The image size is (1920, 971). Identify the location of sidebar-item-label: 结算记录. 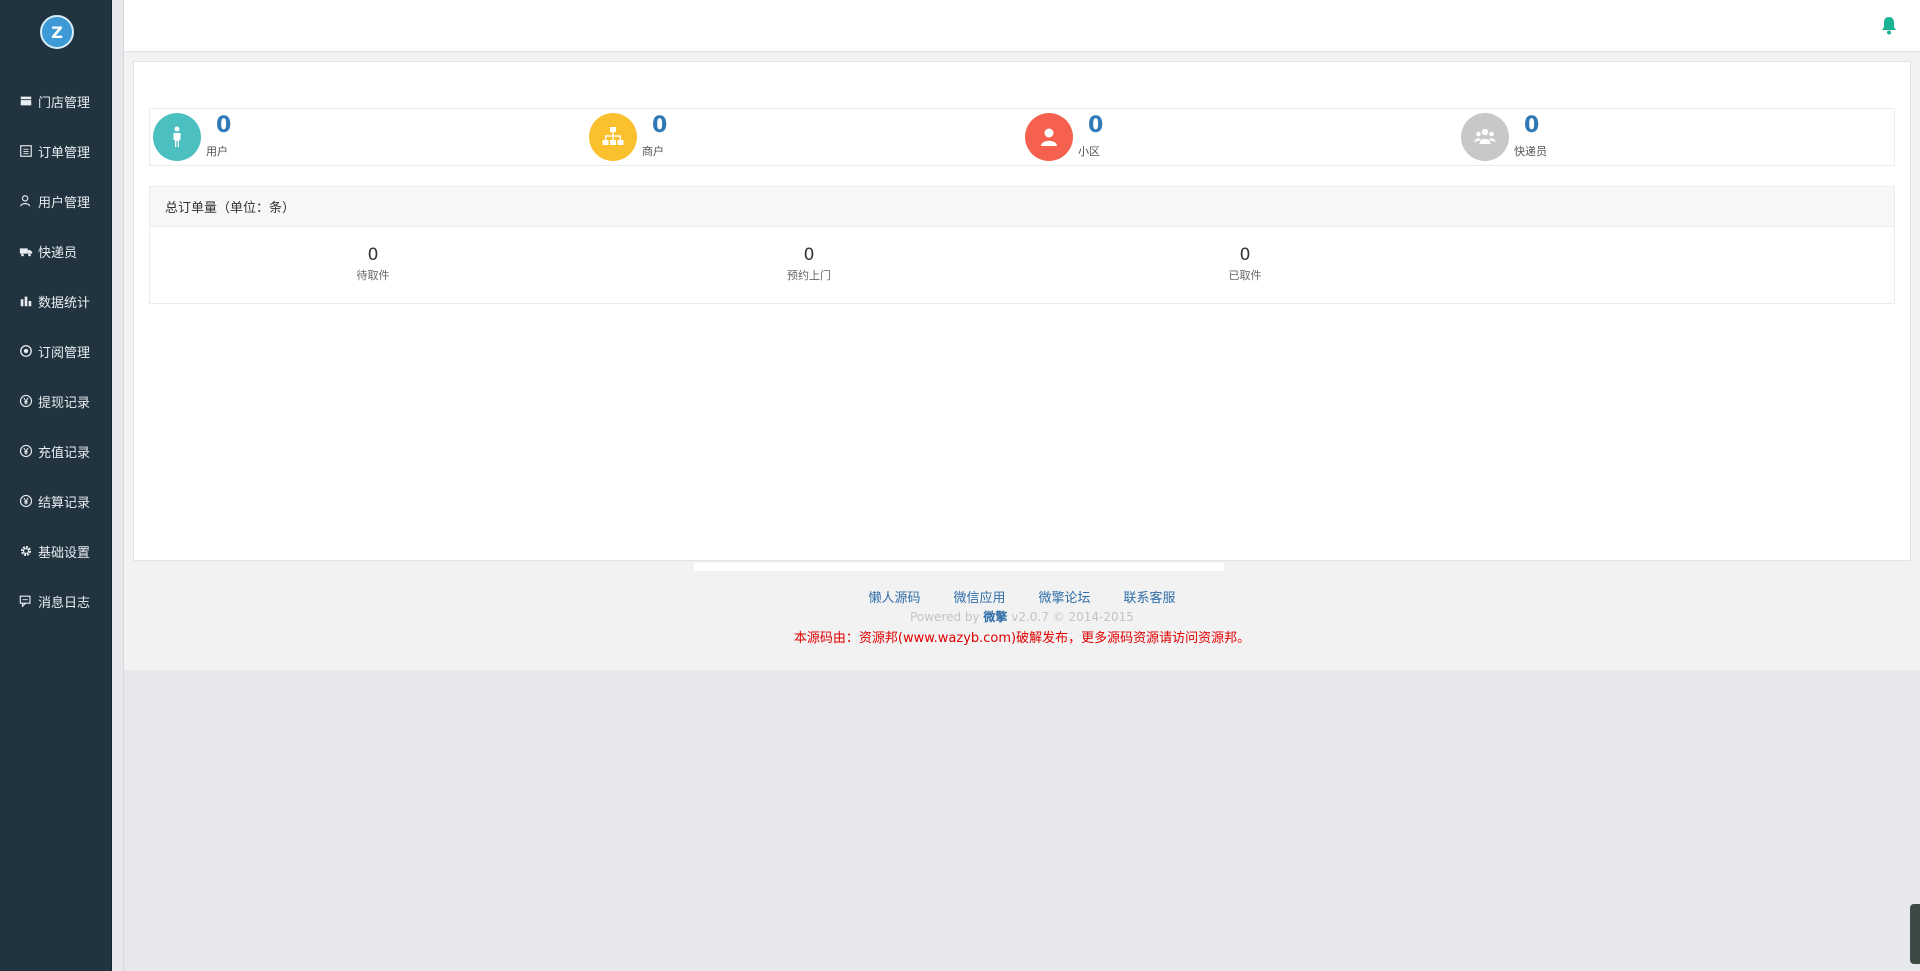
(64, 503).